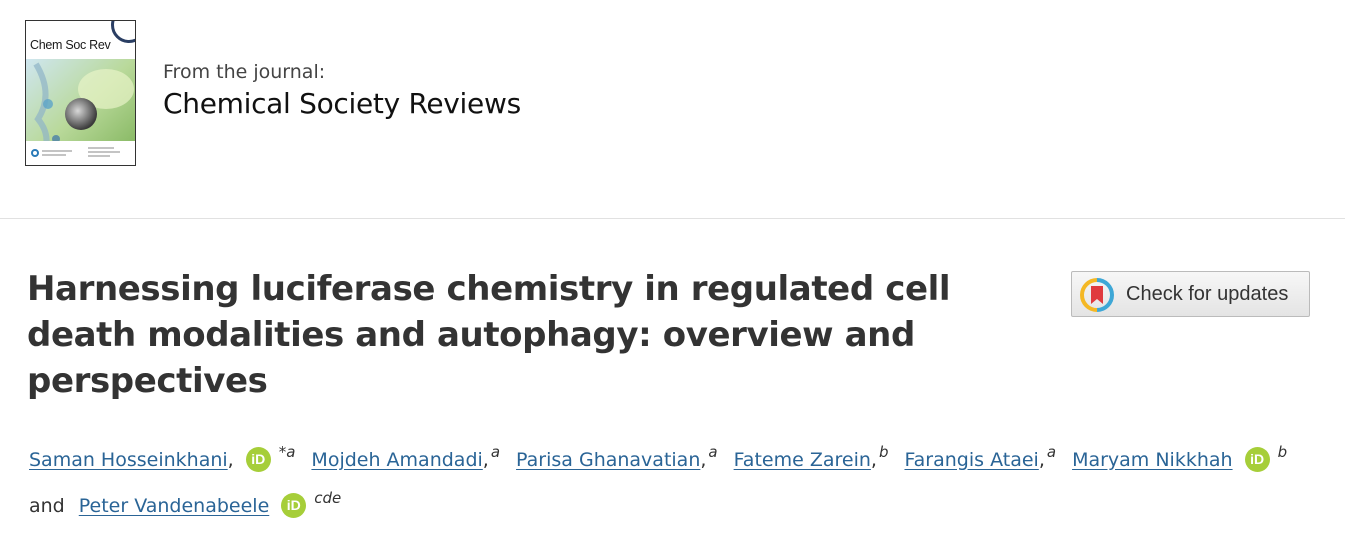 The width and height of the screenshot is (1345, 537). I want to click on author-link: Fateme Zarein, so click(802, 460).